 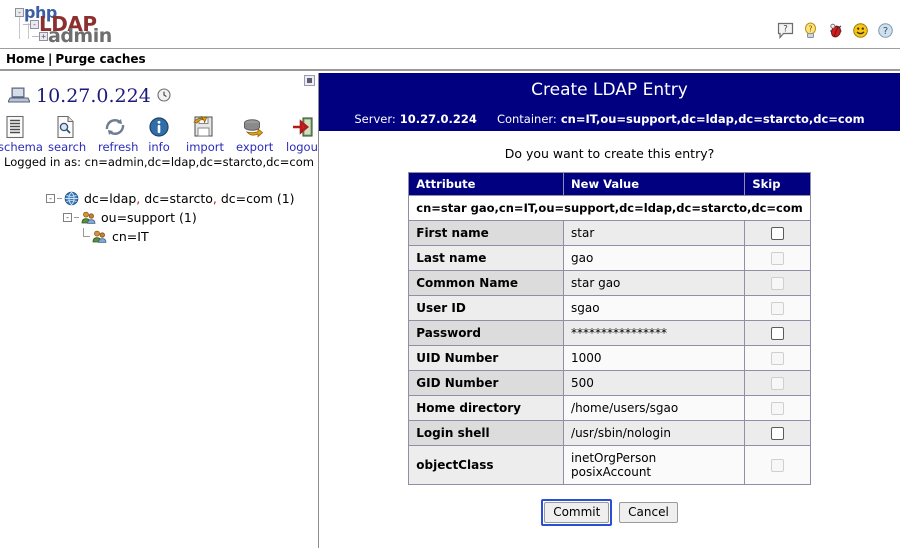 I want to click on container-label: Container:, so click(x=526, y=119).